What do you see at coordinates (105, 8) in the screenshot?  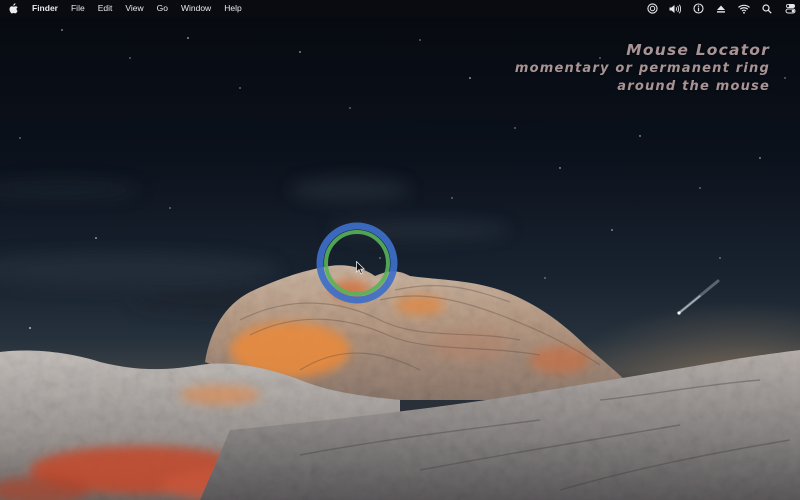 I see `menu-edit: Edit` at bounding box center [105, 8].